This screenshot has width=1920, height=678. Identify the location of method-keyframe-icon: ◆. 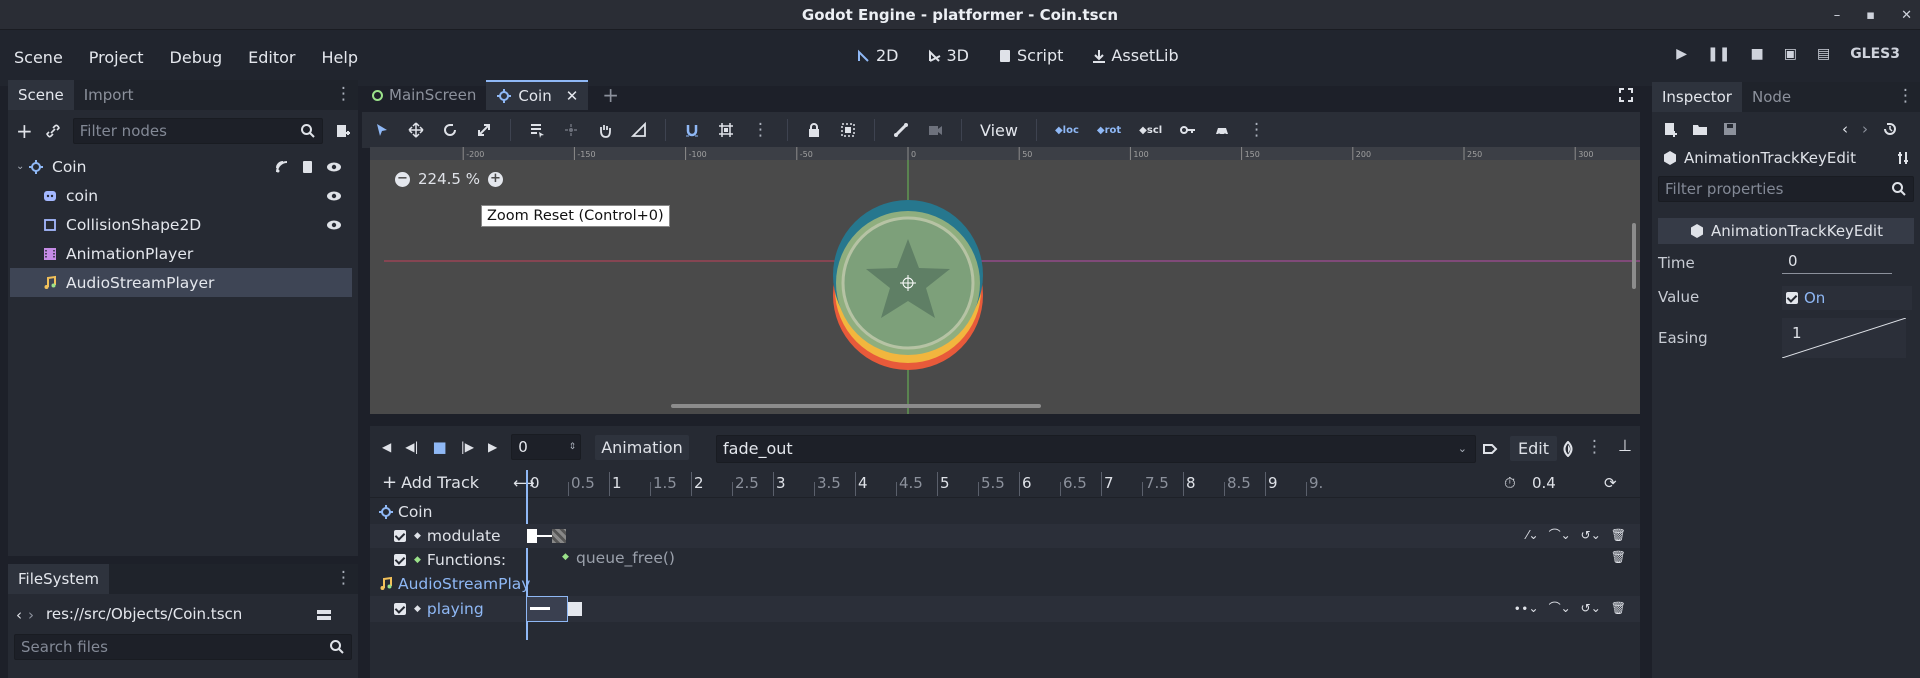
(565, 557).